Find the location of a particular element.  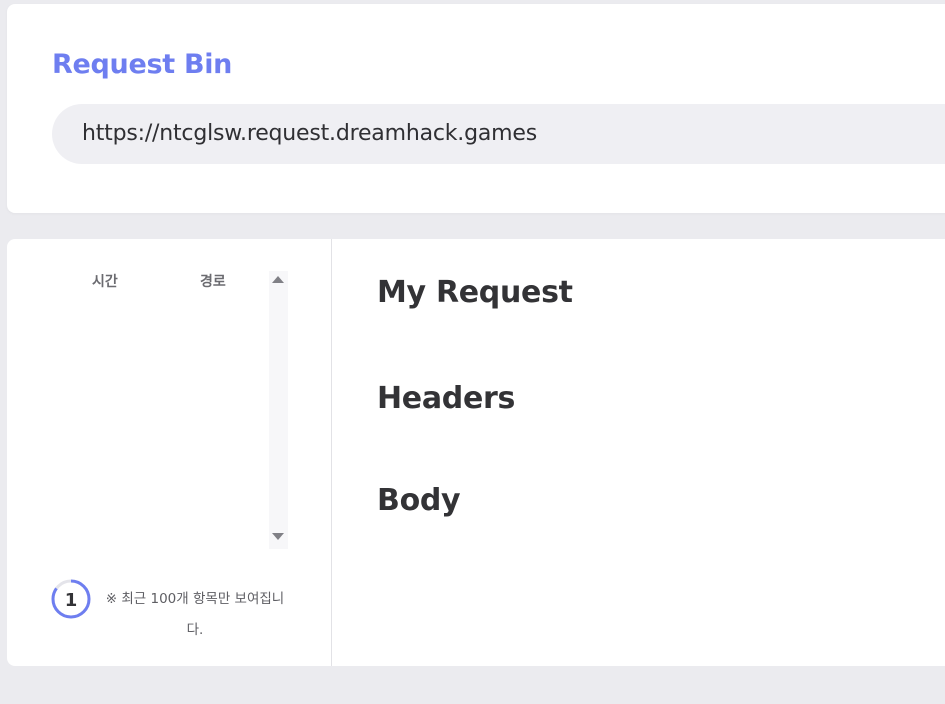

list-limit-notice: ※ 최근 100개 항목만 보여집니다. is located at coordinates (195, 614).